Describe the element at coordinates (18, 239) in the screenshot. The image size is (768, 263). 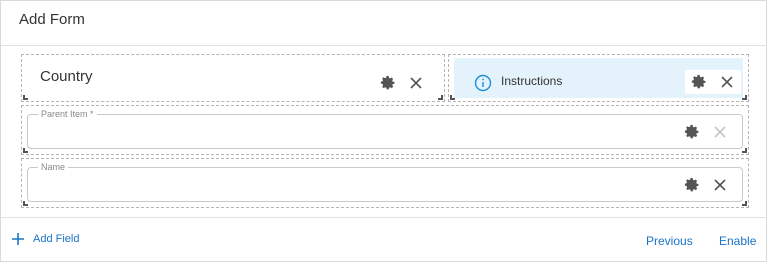
I see `plus-icon` at that location.